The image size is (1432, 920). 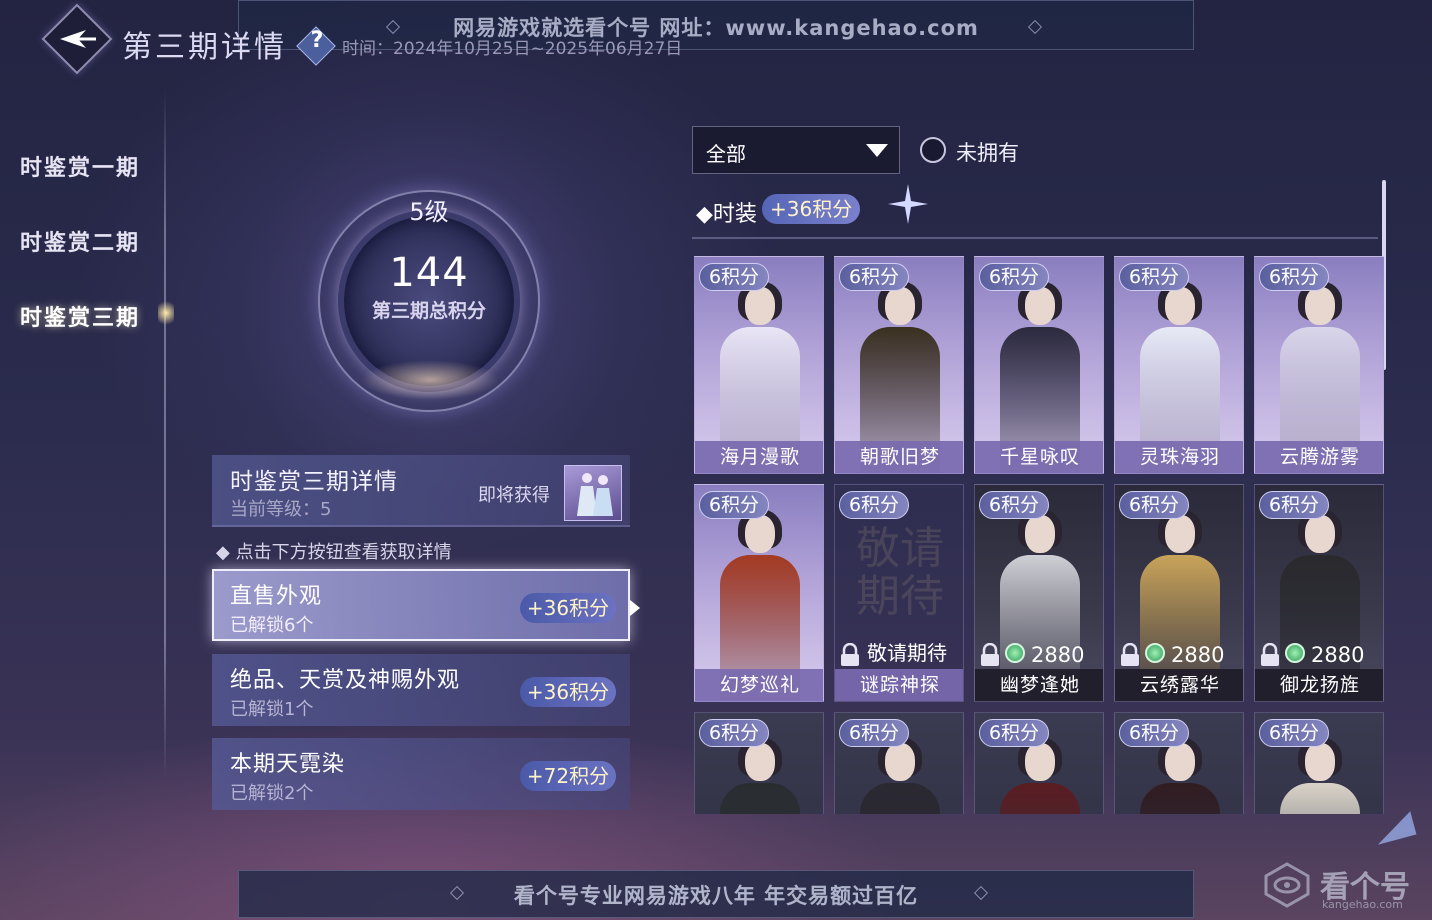 I want to click on coming-soon-art: 敬请期待, so click(x=900, y=572).